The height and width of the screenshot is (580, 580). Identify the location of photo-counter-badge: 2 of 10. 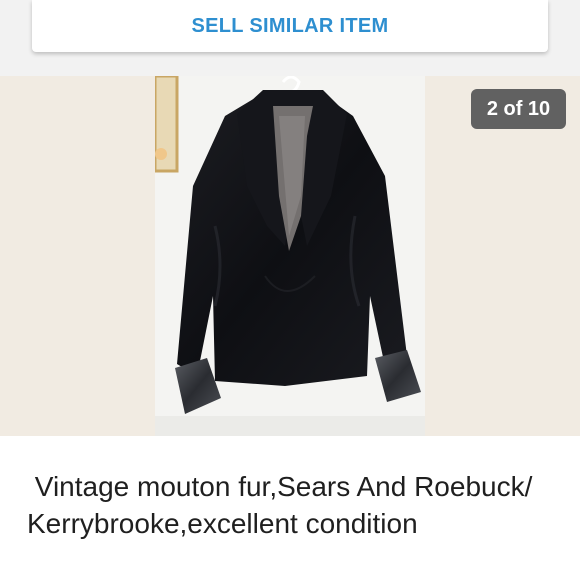
(518, 109).